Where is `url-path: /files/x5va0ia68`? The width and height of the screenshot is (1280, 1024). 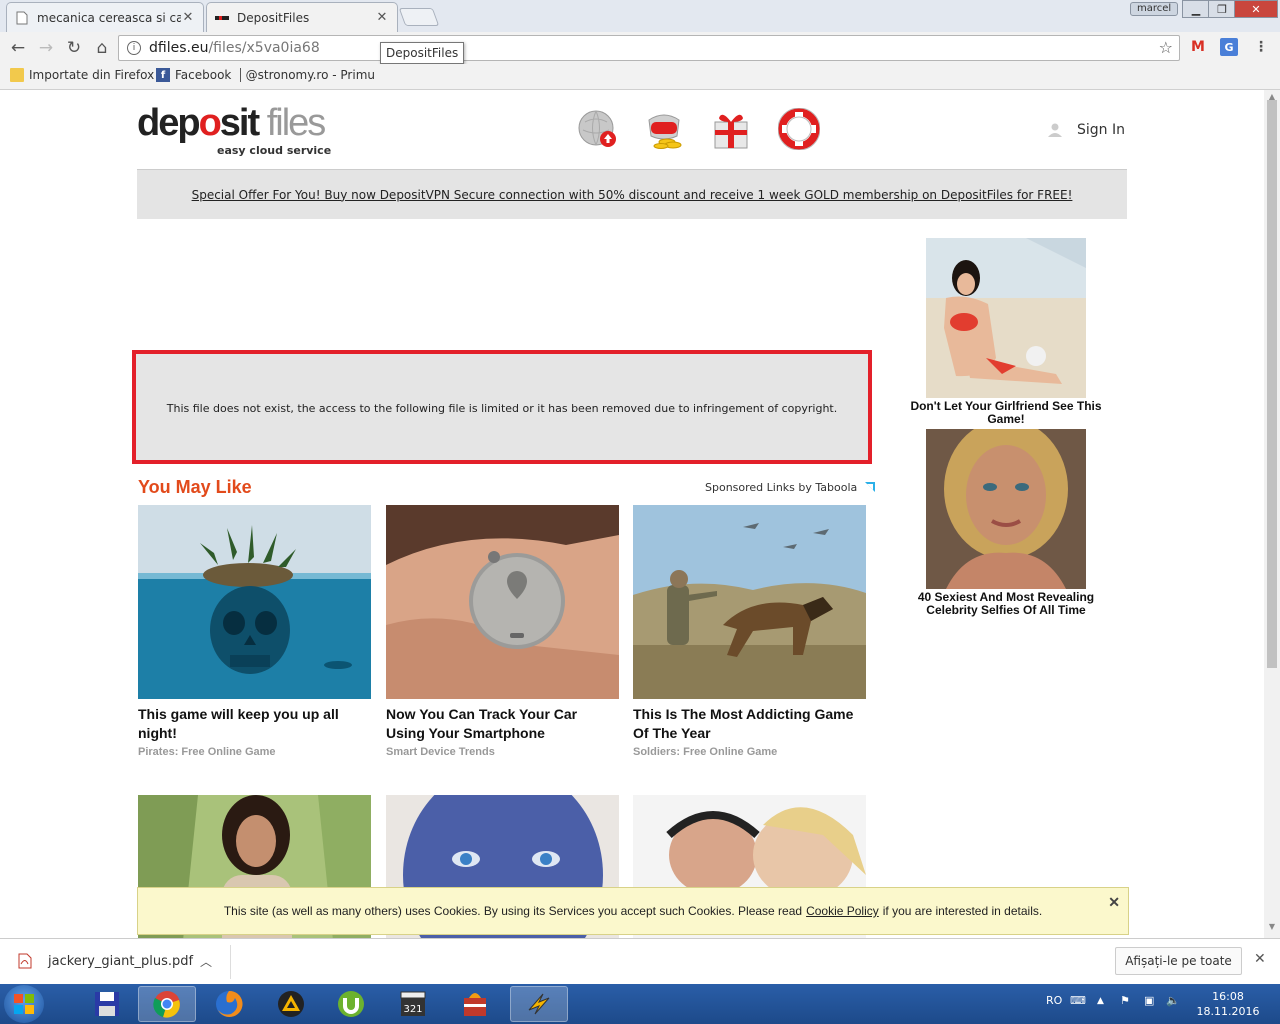 url-path: /files/x5va0ia68 is located at coordinates (264, 48).